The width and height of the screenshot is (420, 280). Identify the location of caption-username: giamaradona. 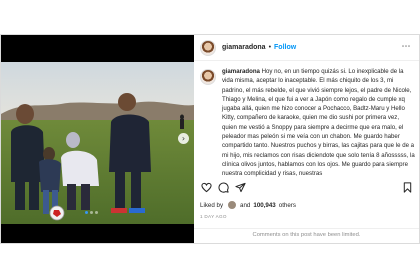
(241, 71).